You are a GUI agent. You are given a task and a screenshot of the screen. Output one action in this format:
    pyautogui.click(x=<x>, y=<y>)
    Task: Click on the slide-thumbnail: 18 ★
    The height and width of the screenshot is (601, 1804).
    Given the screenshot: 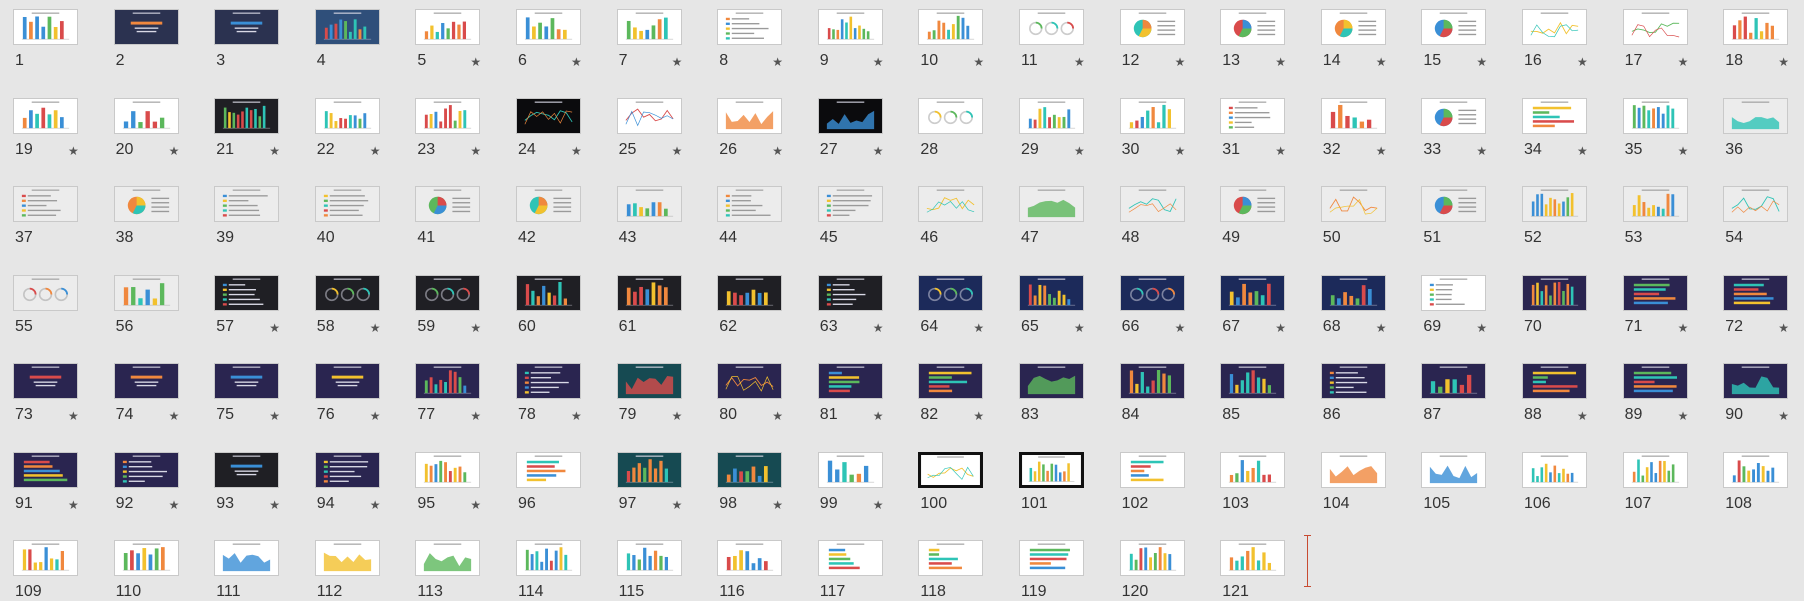 What is the action you would take?
    pyautogui.click(x=1757, y=35)
    